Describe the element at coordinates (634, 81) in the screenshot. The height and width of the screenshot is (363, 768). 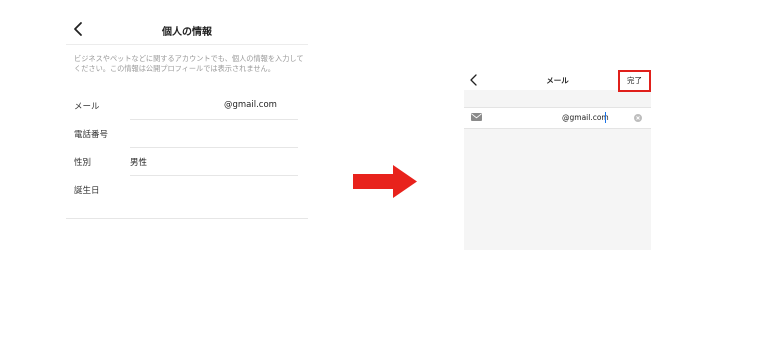
I see `done-button: 完了` at that location.